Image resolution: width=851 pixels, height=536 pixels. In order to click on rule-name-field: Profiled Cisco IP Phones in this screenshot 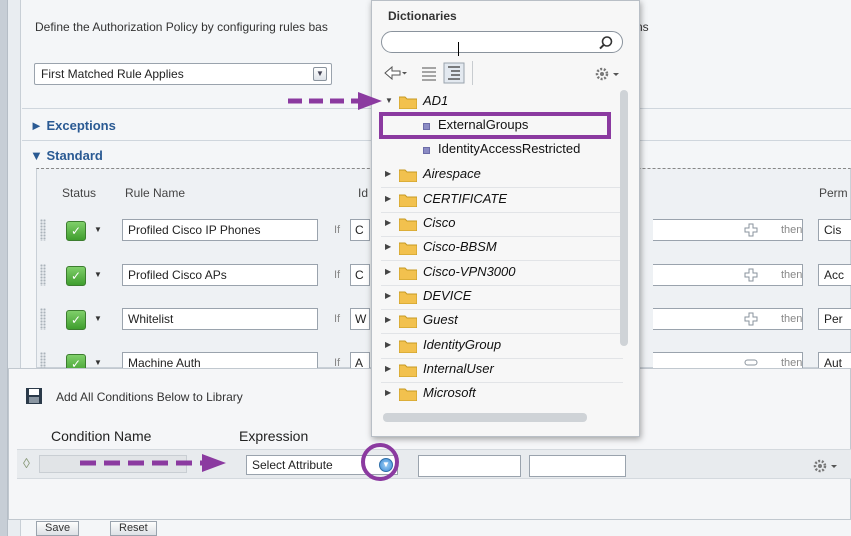, I will do `click(220, 230)`.